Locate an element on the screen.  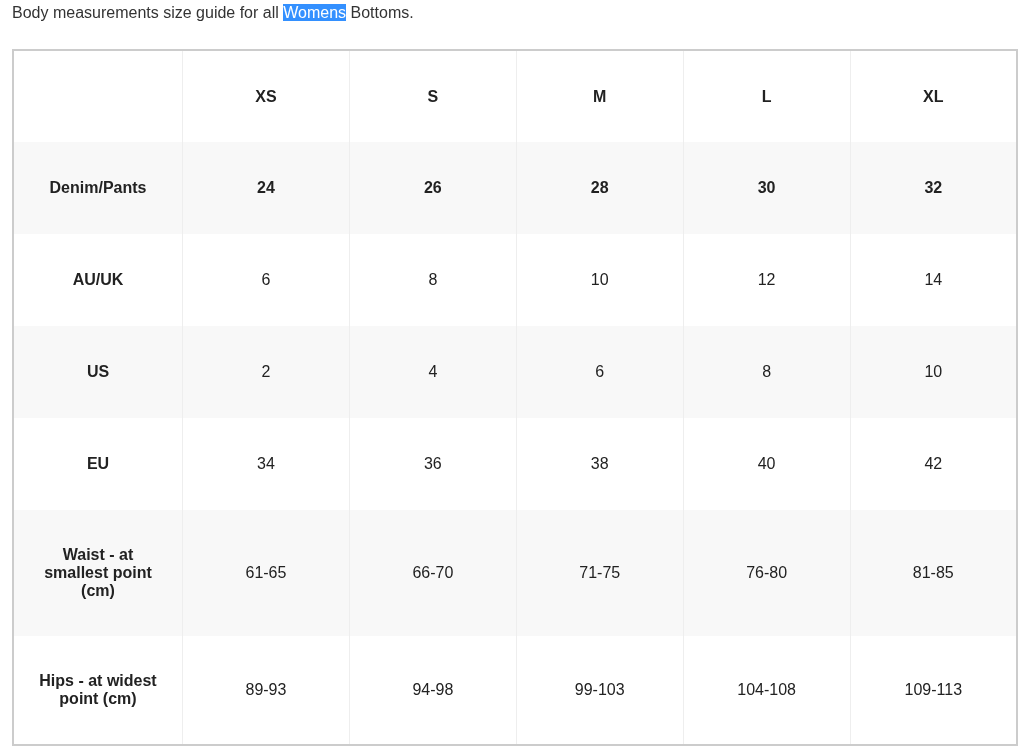
table-cell: 28 is located at coordinates (600, 188).